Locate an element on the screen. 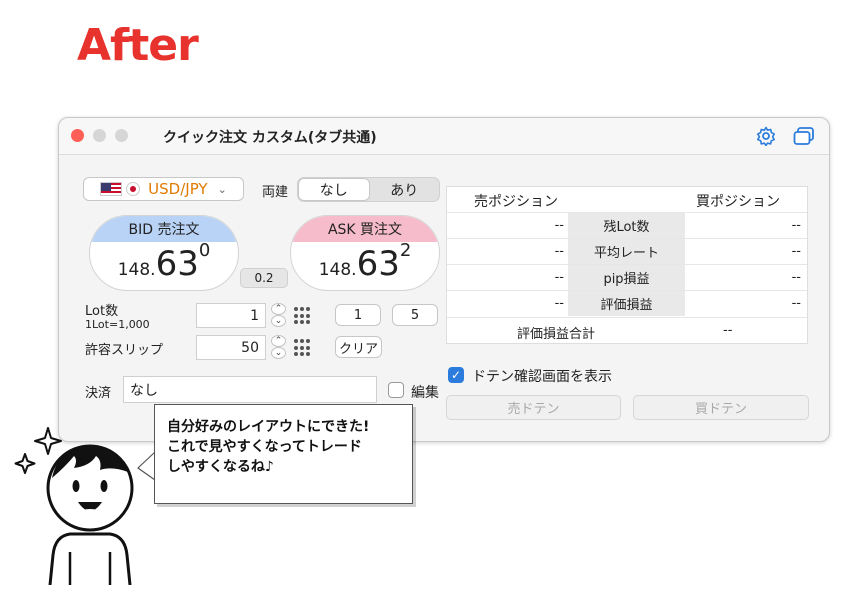 The width and height of the screenshot is (868, 590). lot-unit-note: 1Lot=1,000 is located at coordinates (117, 324).